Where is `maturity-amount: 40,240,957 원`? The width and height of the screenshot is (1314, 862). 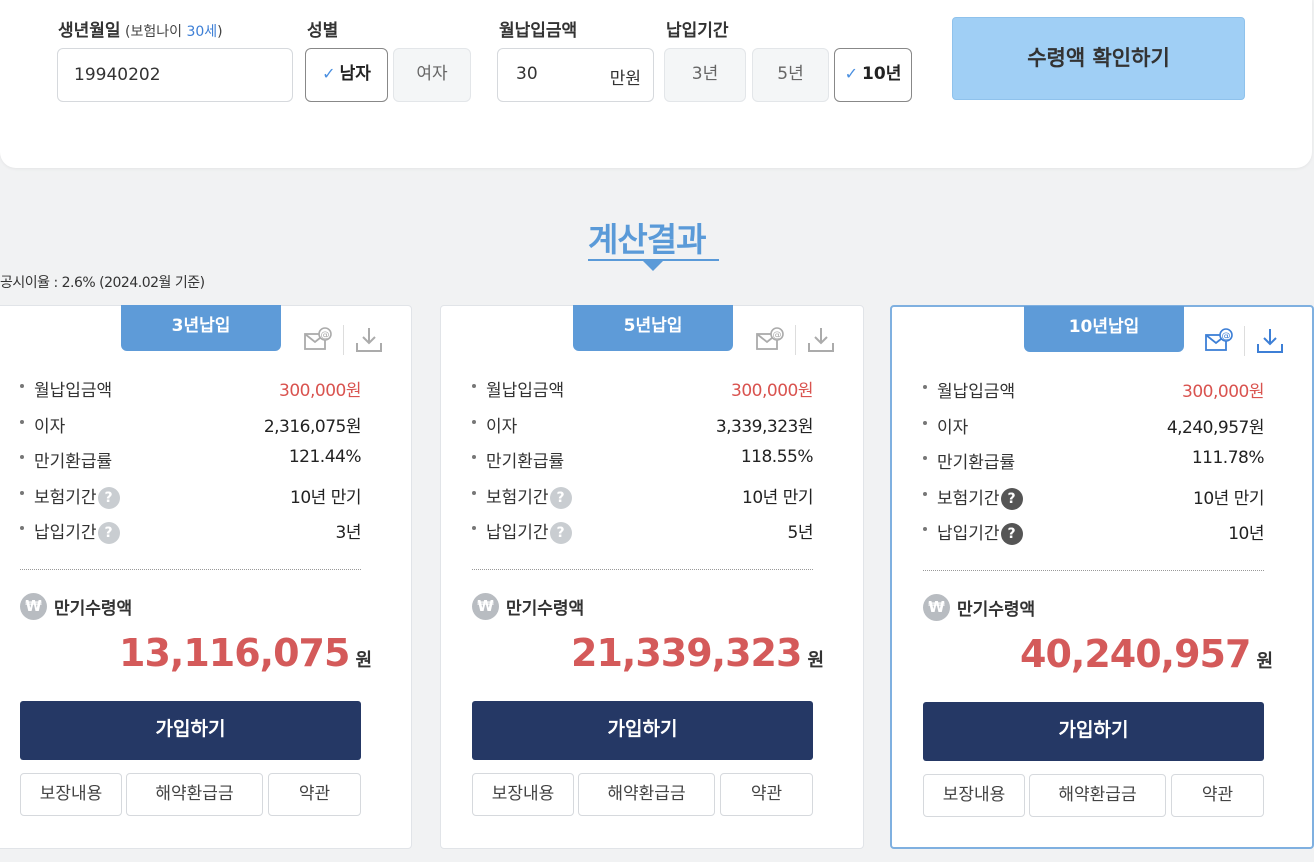
maturity-amount: 40,240,957 원 is located at coordinates (1146, 654).